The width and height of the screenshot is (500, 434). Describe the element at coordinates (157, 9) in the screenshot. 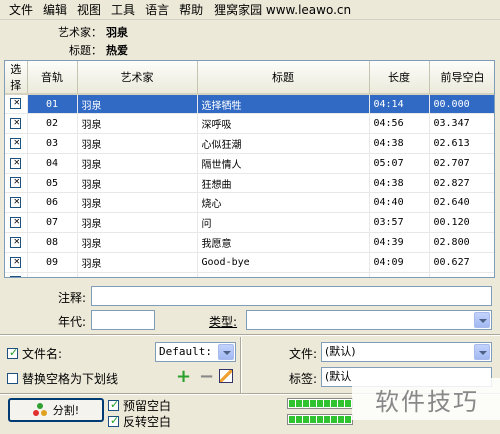

I see `menu-language: 语言` at that location.